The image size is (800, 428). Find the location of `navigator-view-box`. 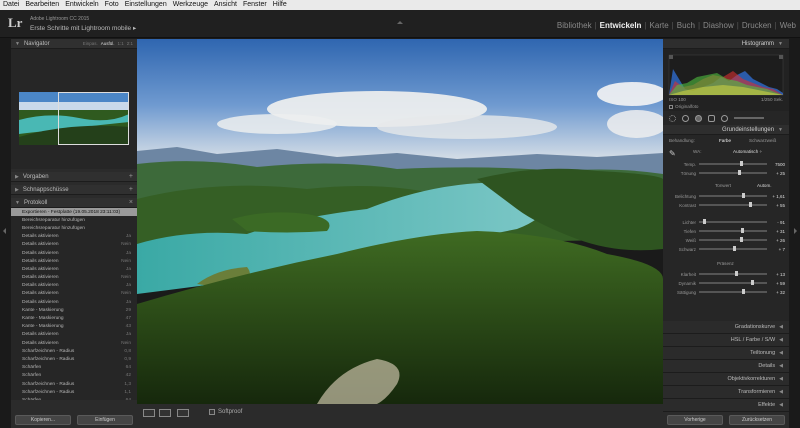

navigator-view-box is located at coordinates (93, 118).